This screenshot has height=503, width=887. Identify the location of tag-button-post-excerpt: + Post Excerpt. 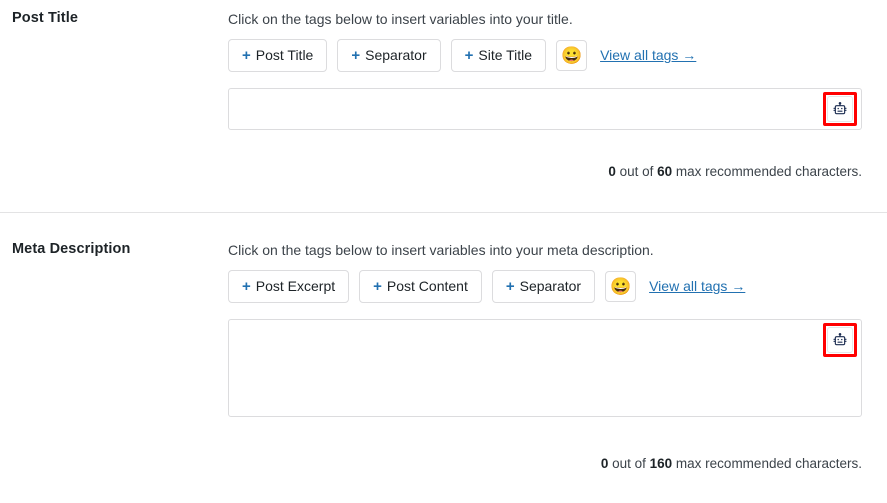
(289, 286).